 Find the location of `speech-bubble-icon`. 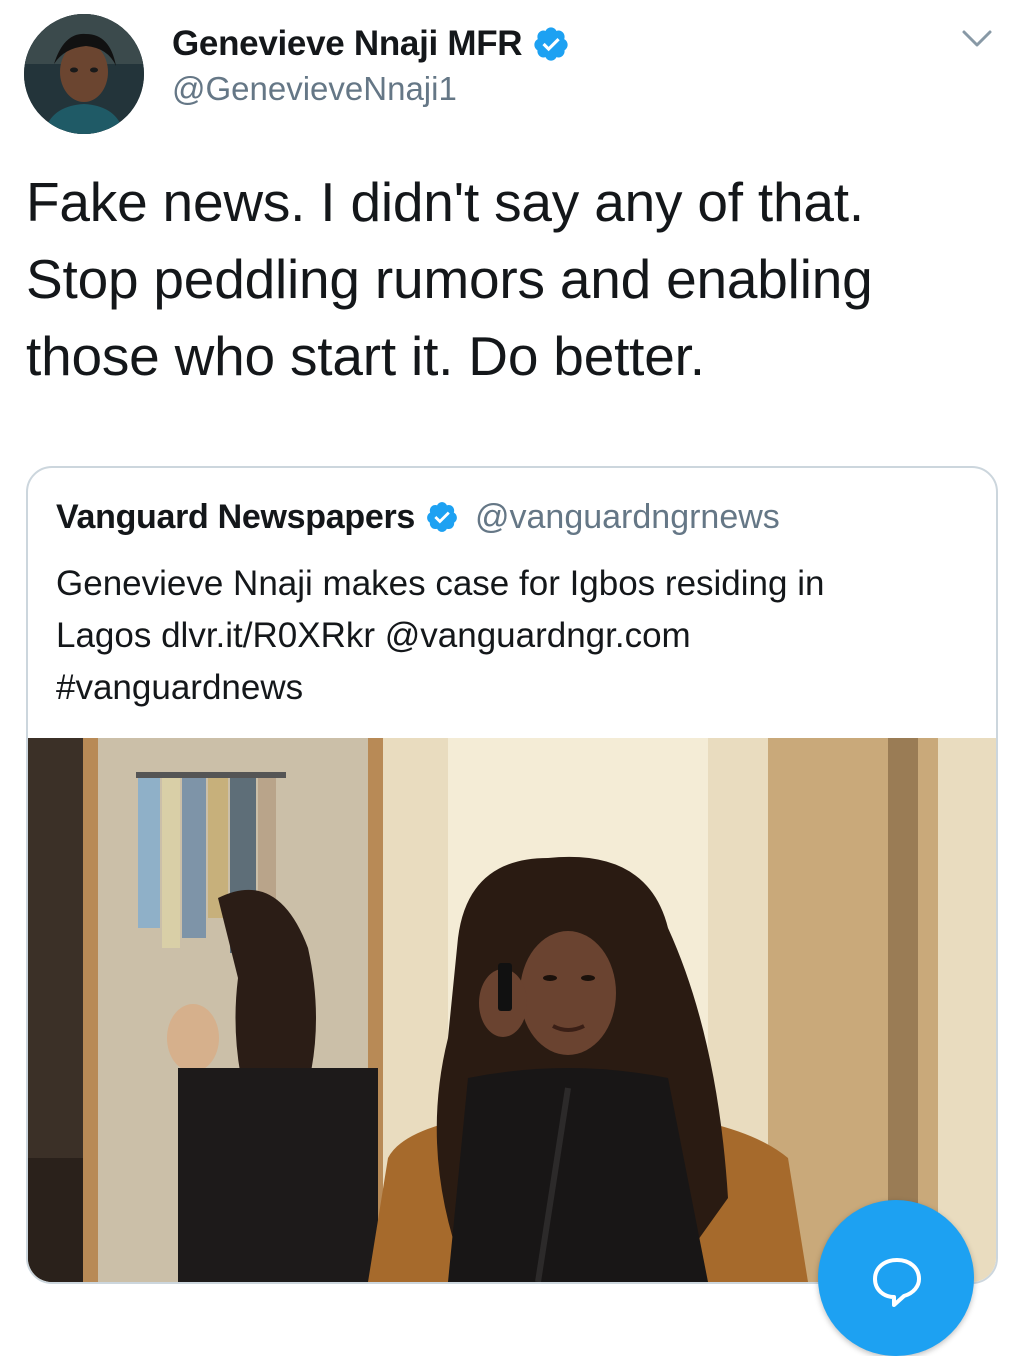

speech-bubble-icon is located at coordinates (897, 1281).